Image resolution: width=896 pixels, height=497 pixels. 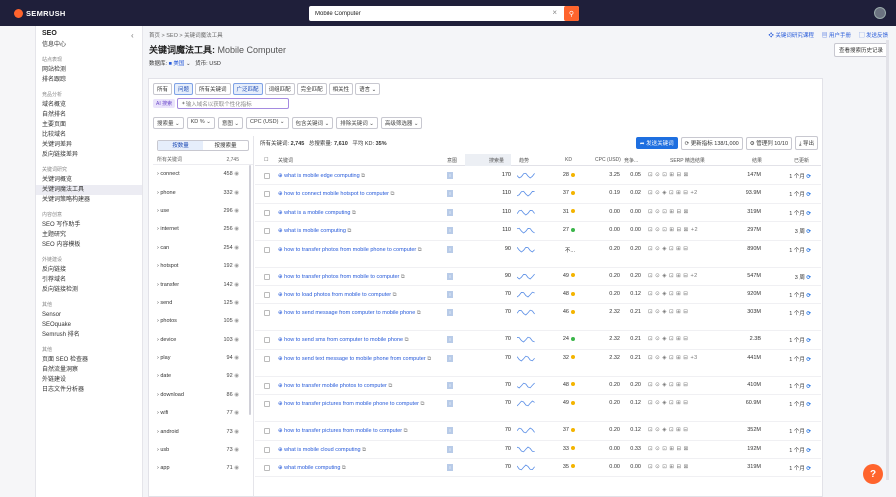 What do you see at coordinates (203, 468) in the screenshot?
I see `group-item: › app 71 ◉` at bounding box center [203, 468].